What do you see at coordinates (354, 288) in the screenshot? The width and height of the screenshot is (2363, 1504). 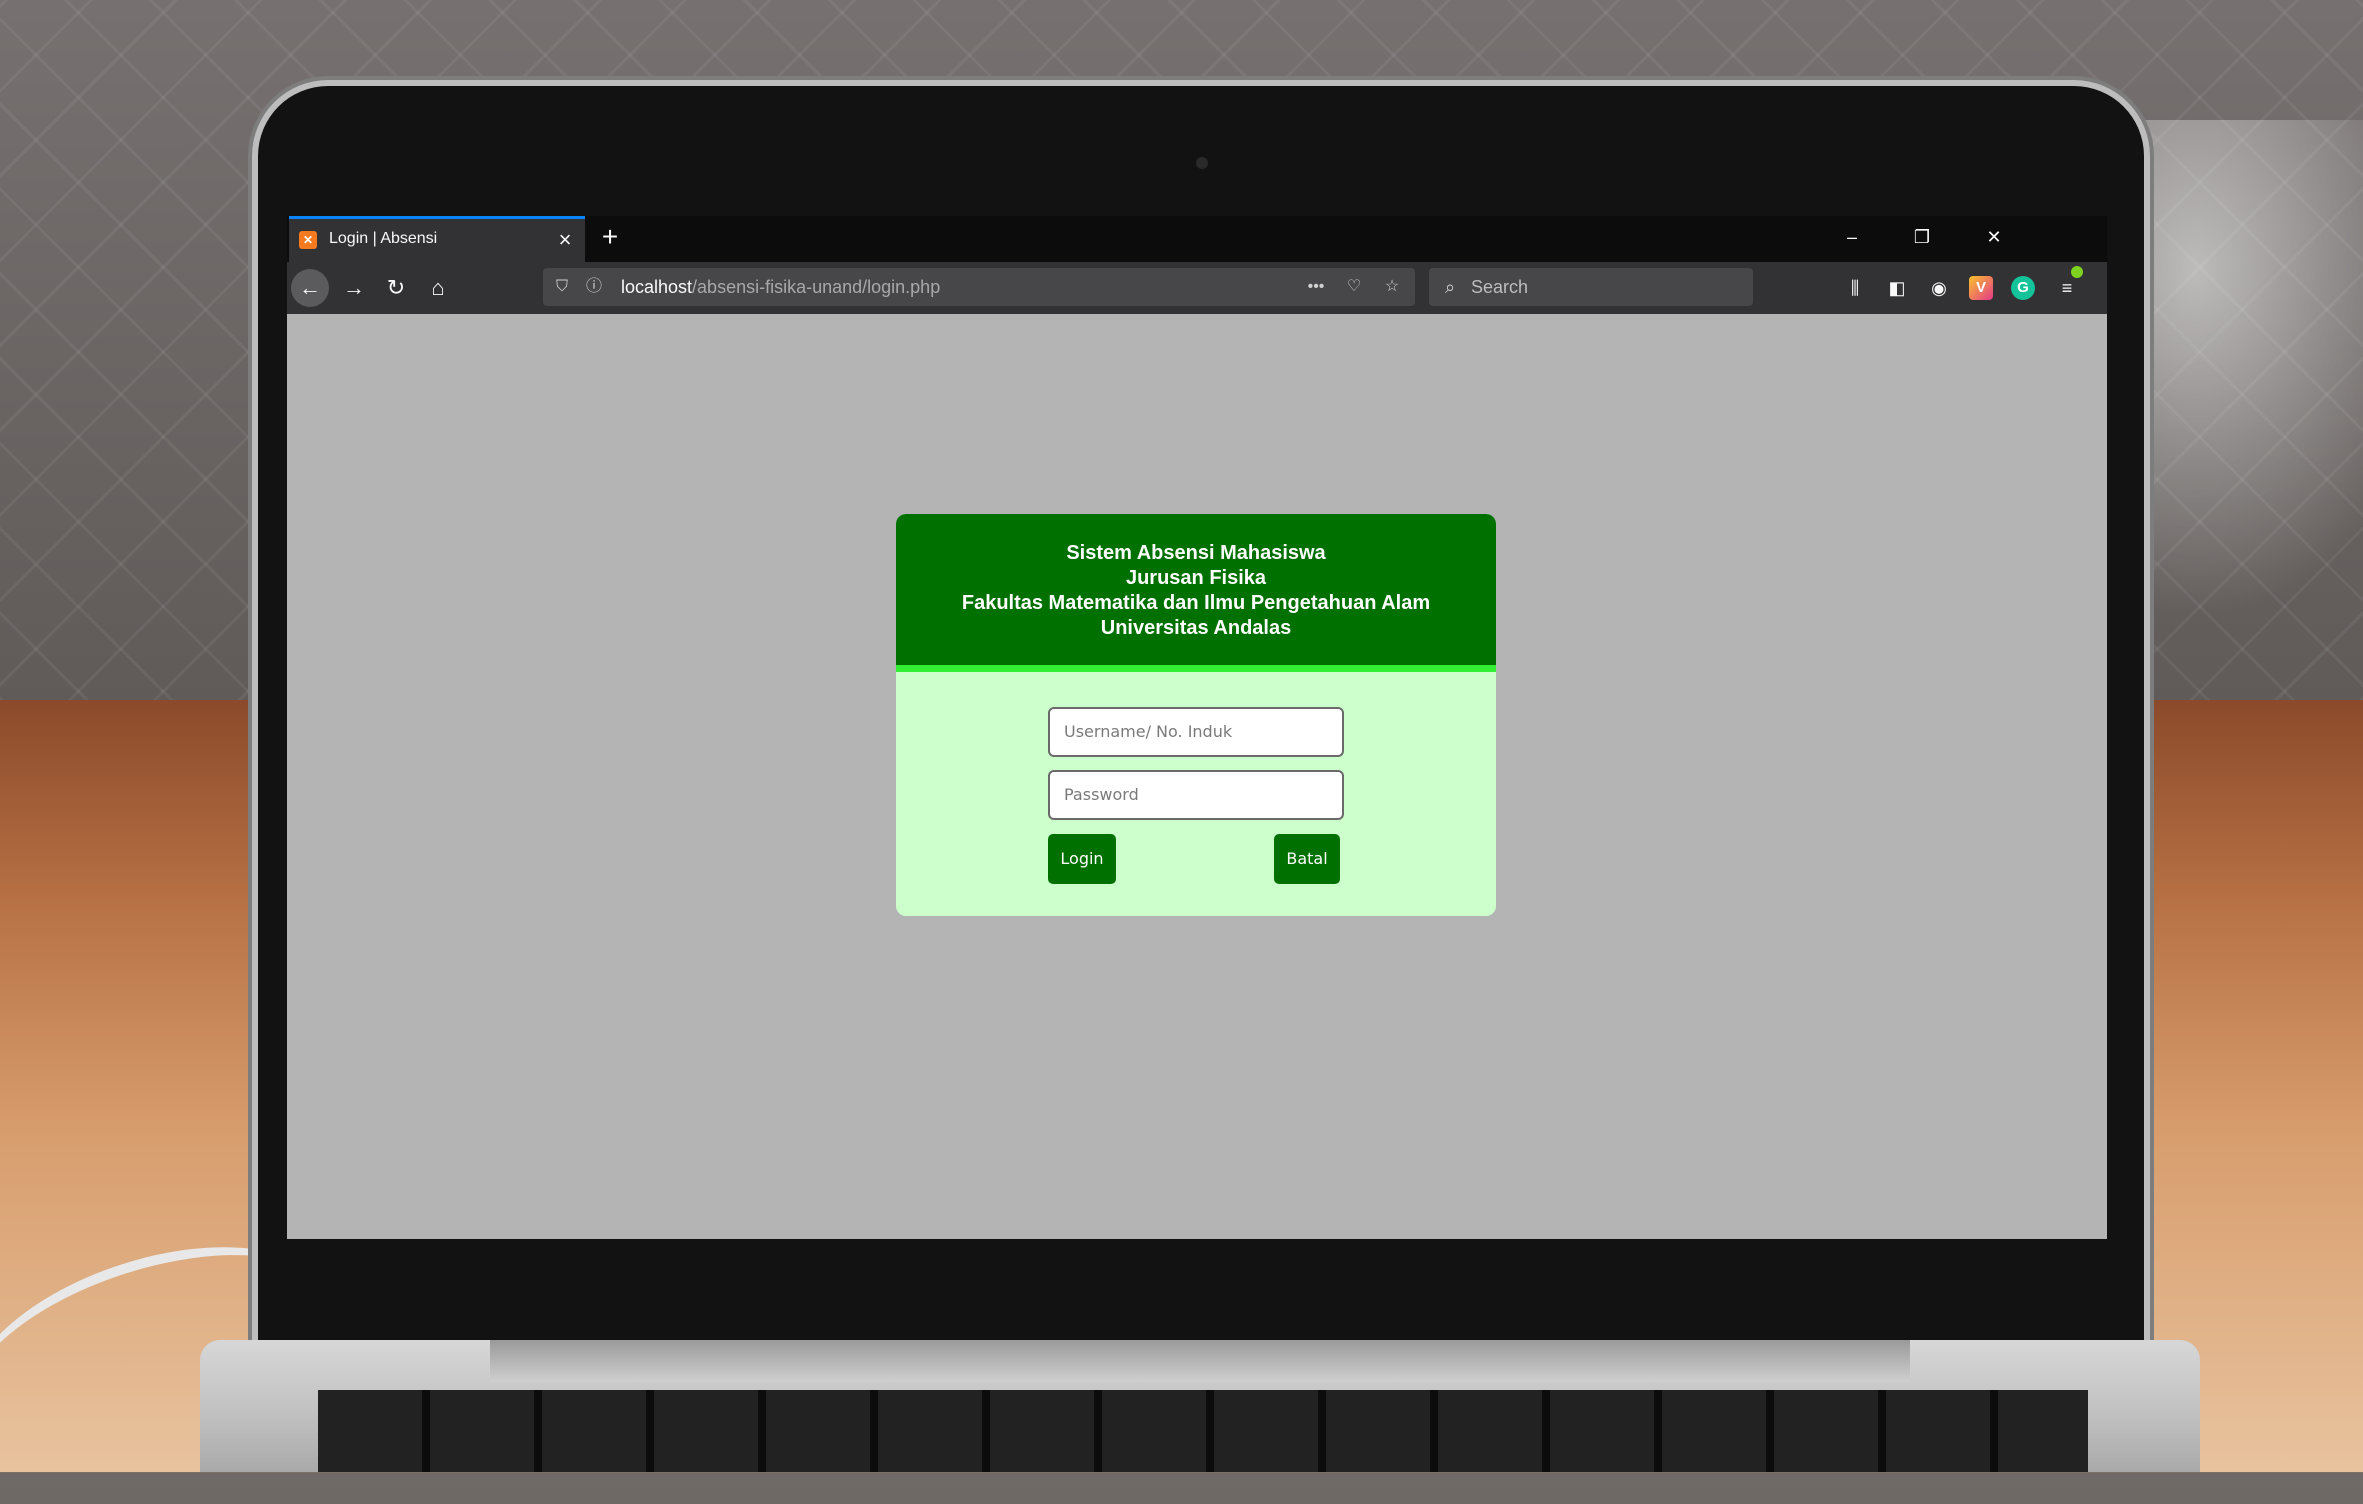 I see `forward-arrow-icon: →` at bounding box center [354, 288].